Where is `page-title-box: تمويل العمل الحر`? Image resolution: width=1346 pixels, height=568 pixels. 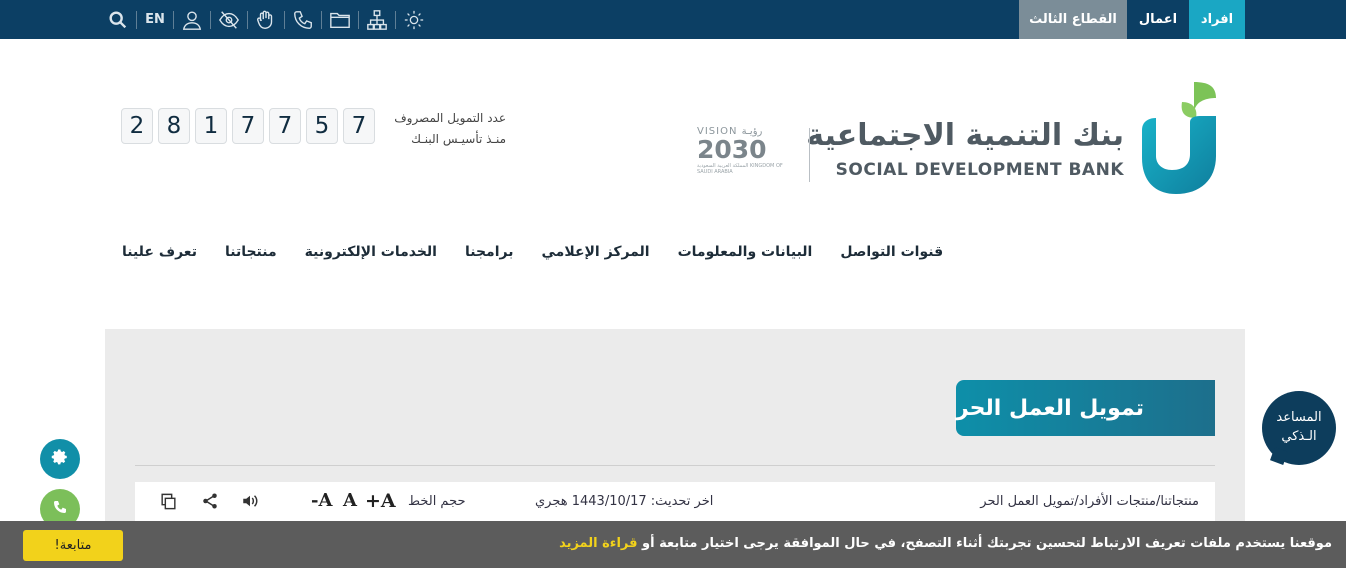
page-title-box: تمويل العمل الحر is located at coordinates (1085, 408).